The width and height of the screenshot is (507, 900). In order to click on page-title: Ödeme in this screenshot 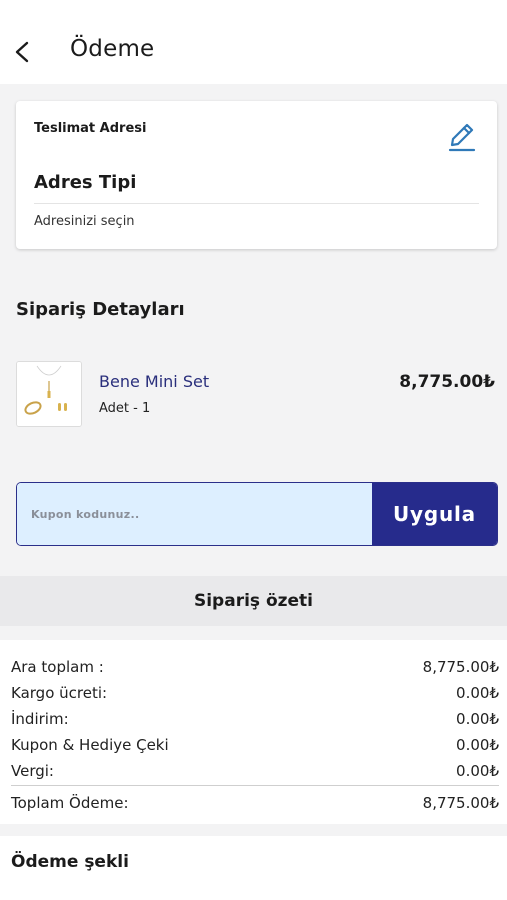, I will do `click(112, 49)`.